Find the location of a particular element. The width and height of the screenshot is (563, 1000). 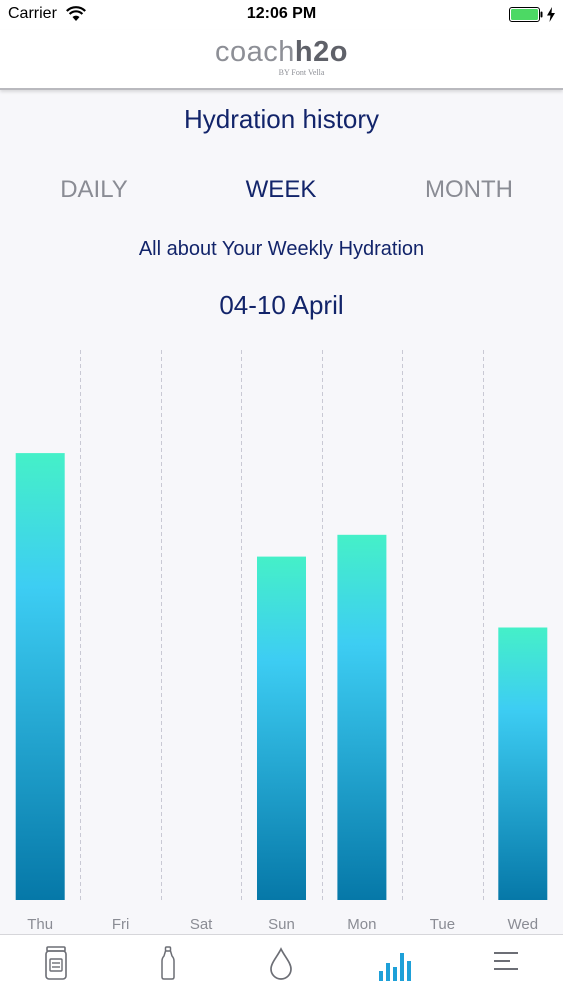

status-bar: Carrier 12:06 PM is located at coordinates (281, 15).